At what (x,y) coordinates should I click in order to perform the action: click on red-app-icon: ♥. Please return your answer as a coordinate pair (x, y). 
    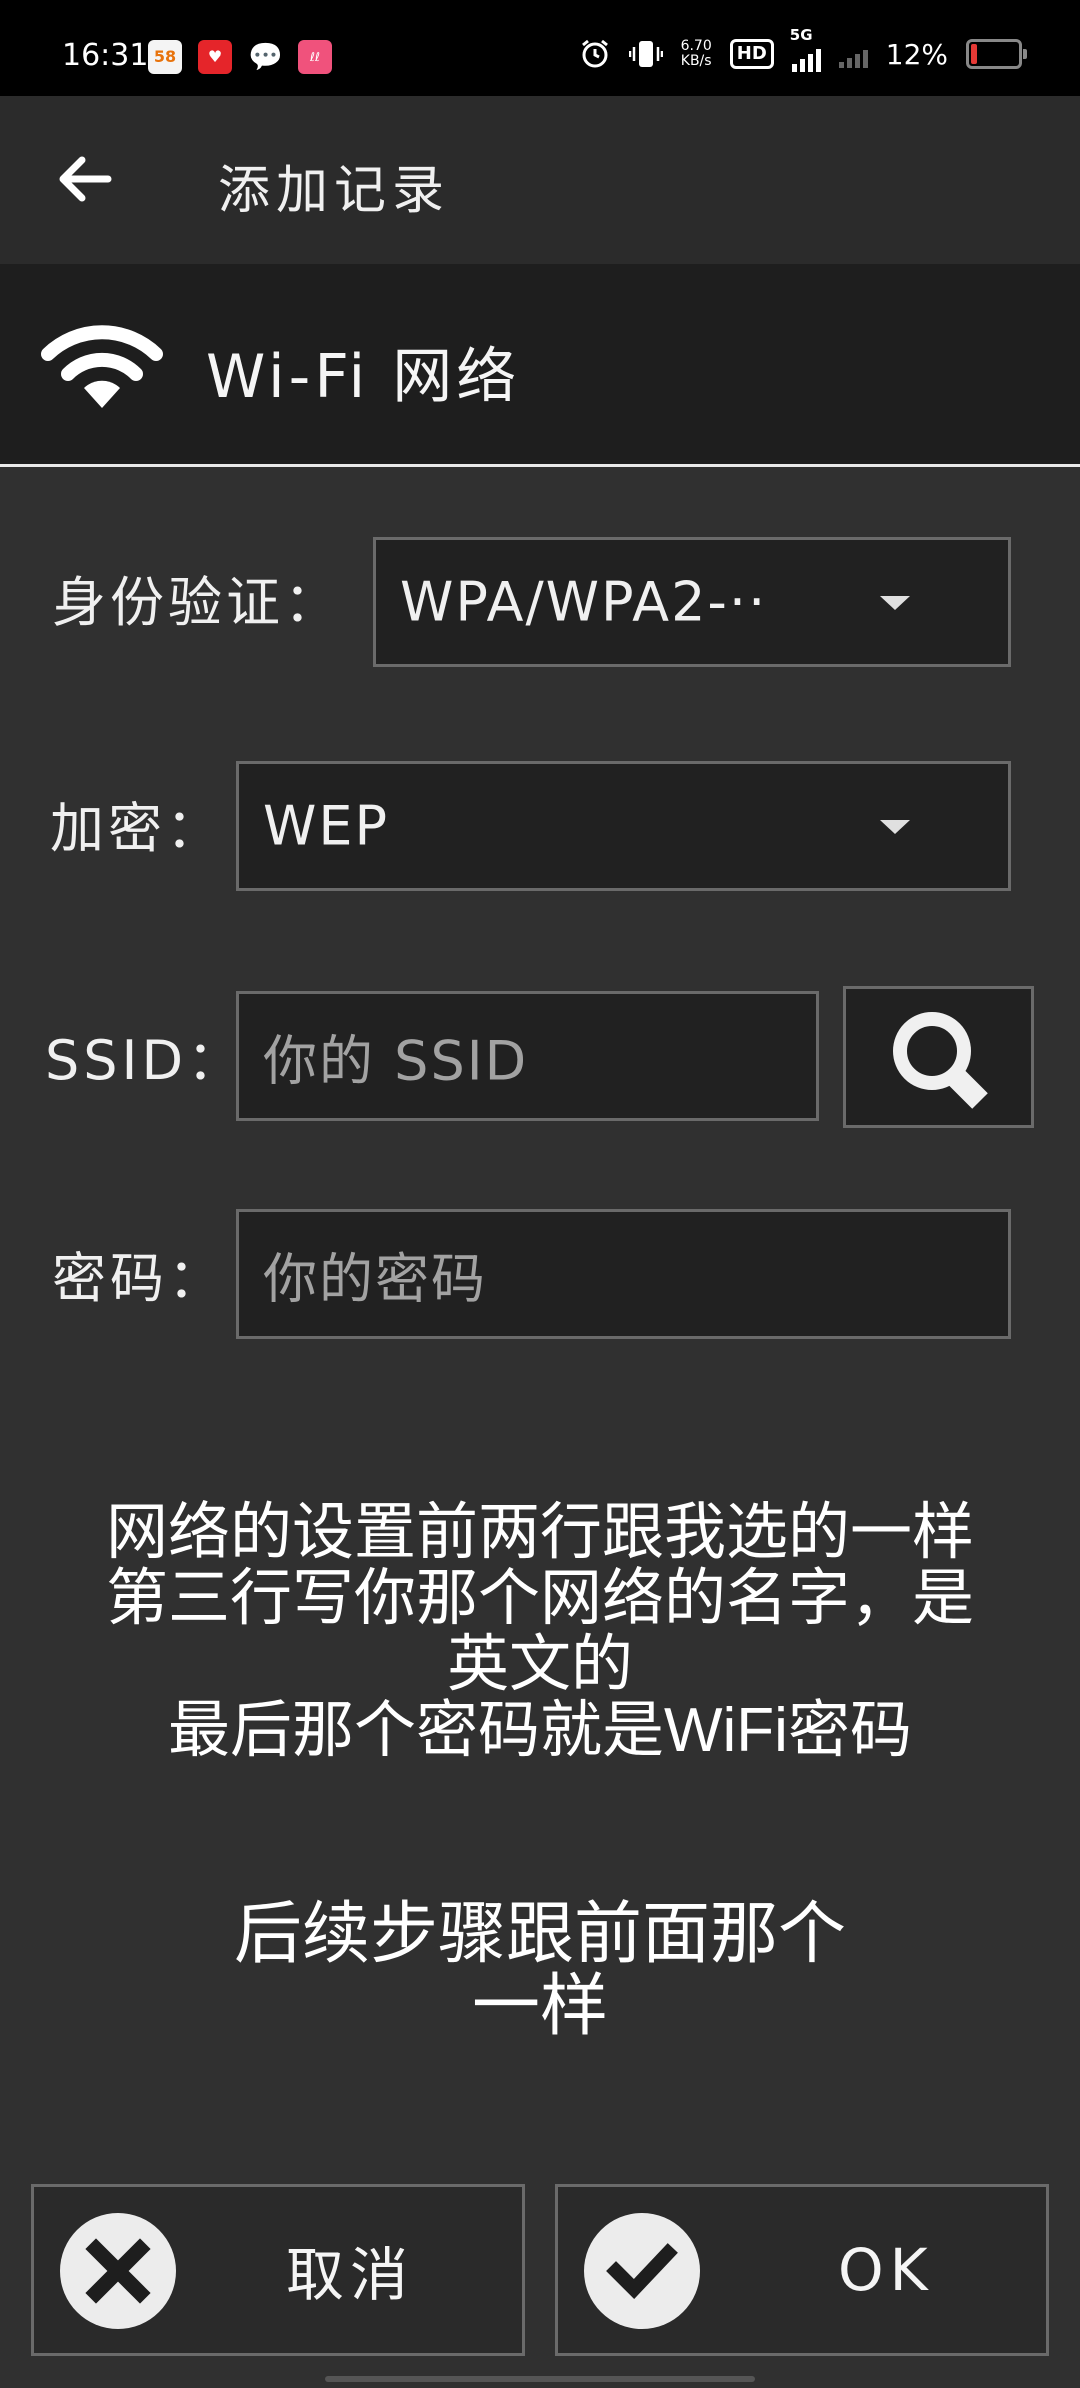
    Looking at the image, I should click on (215, 57).